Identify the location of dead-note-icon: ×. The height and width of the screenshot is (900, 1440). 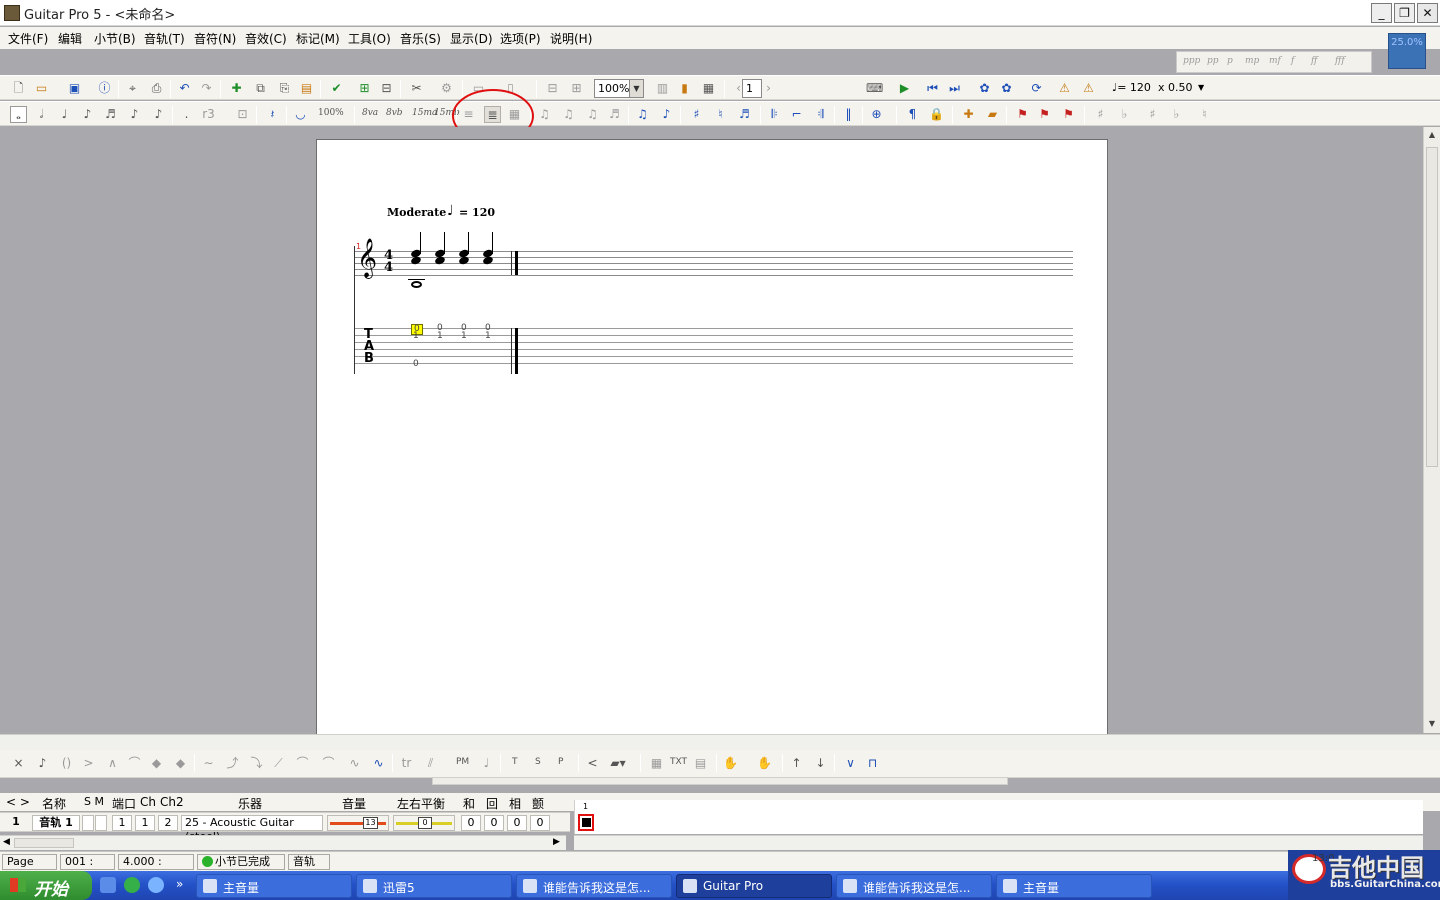
(18, 763).